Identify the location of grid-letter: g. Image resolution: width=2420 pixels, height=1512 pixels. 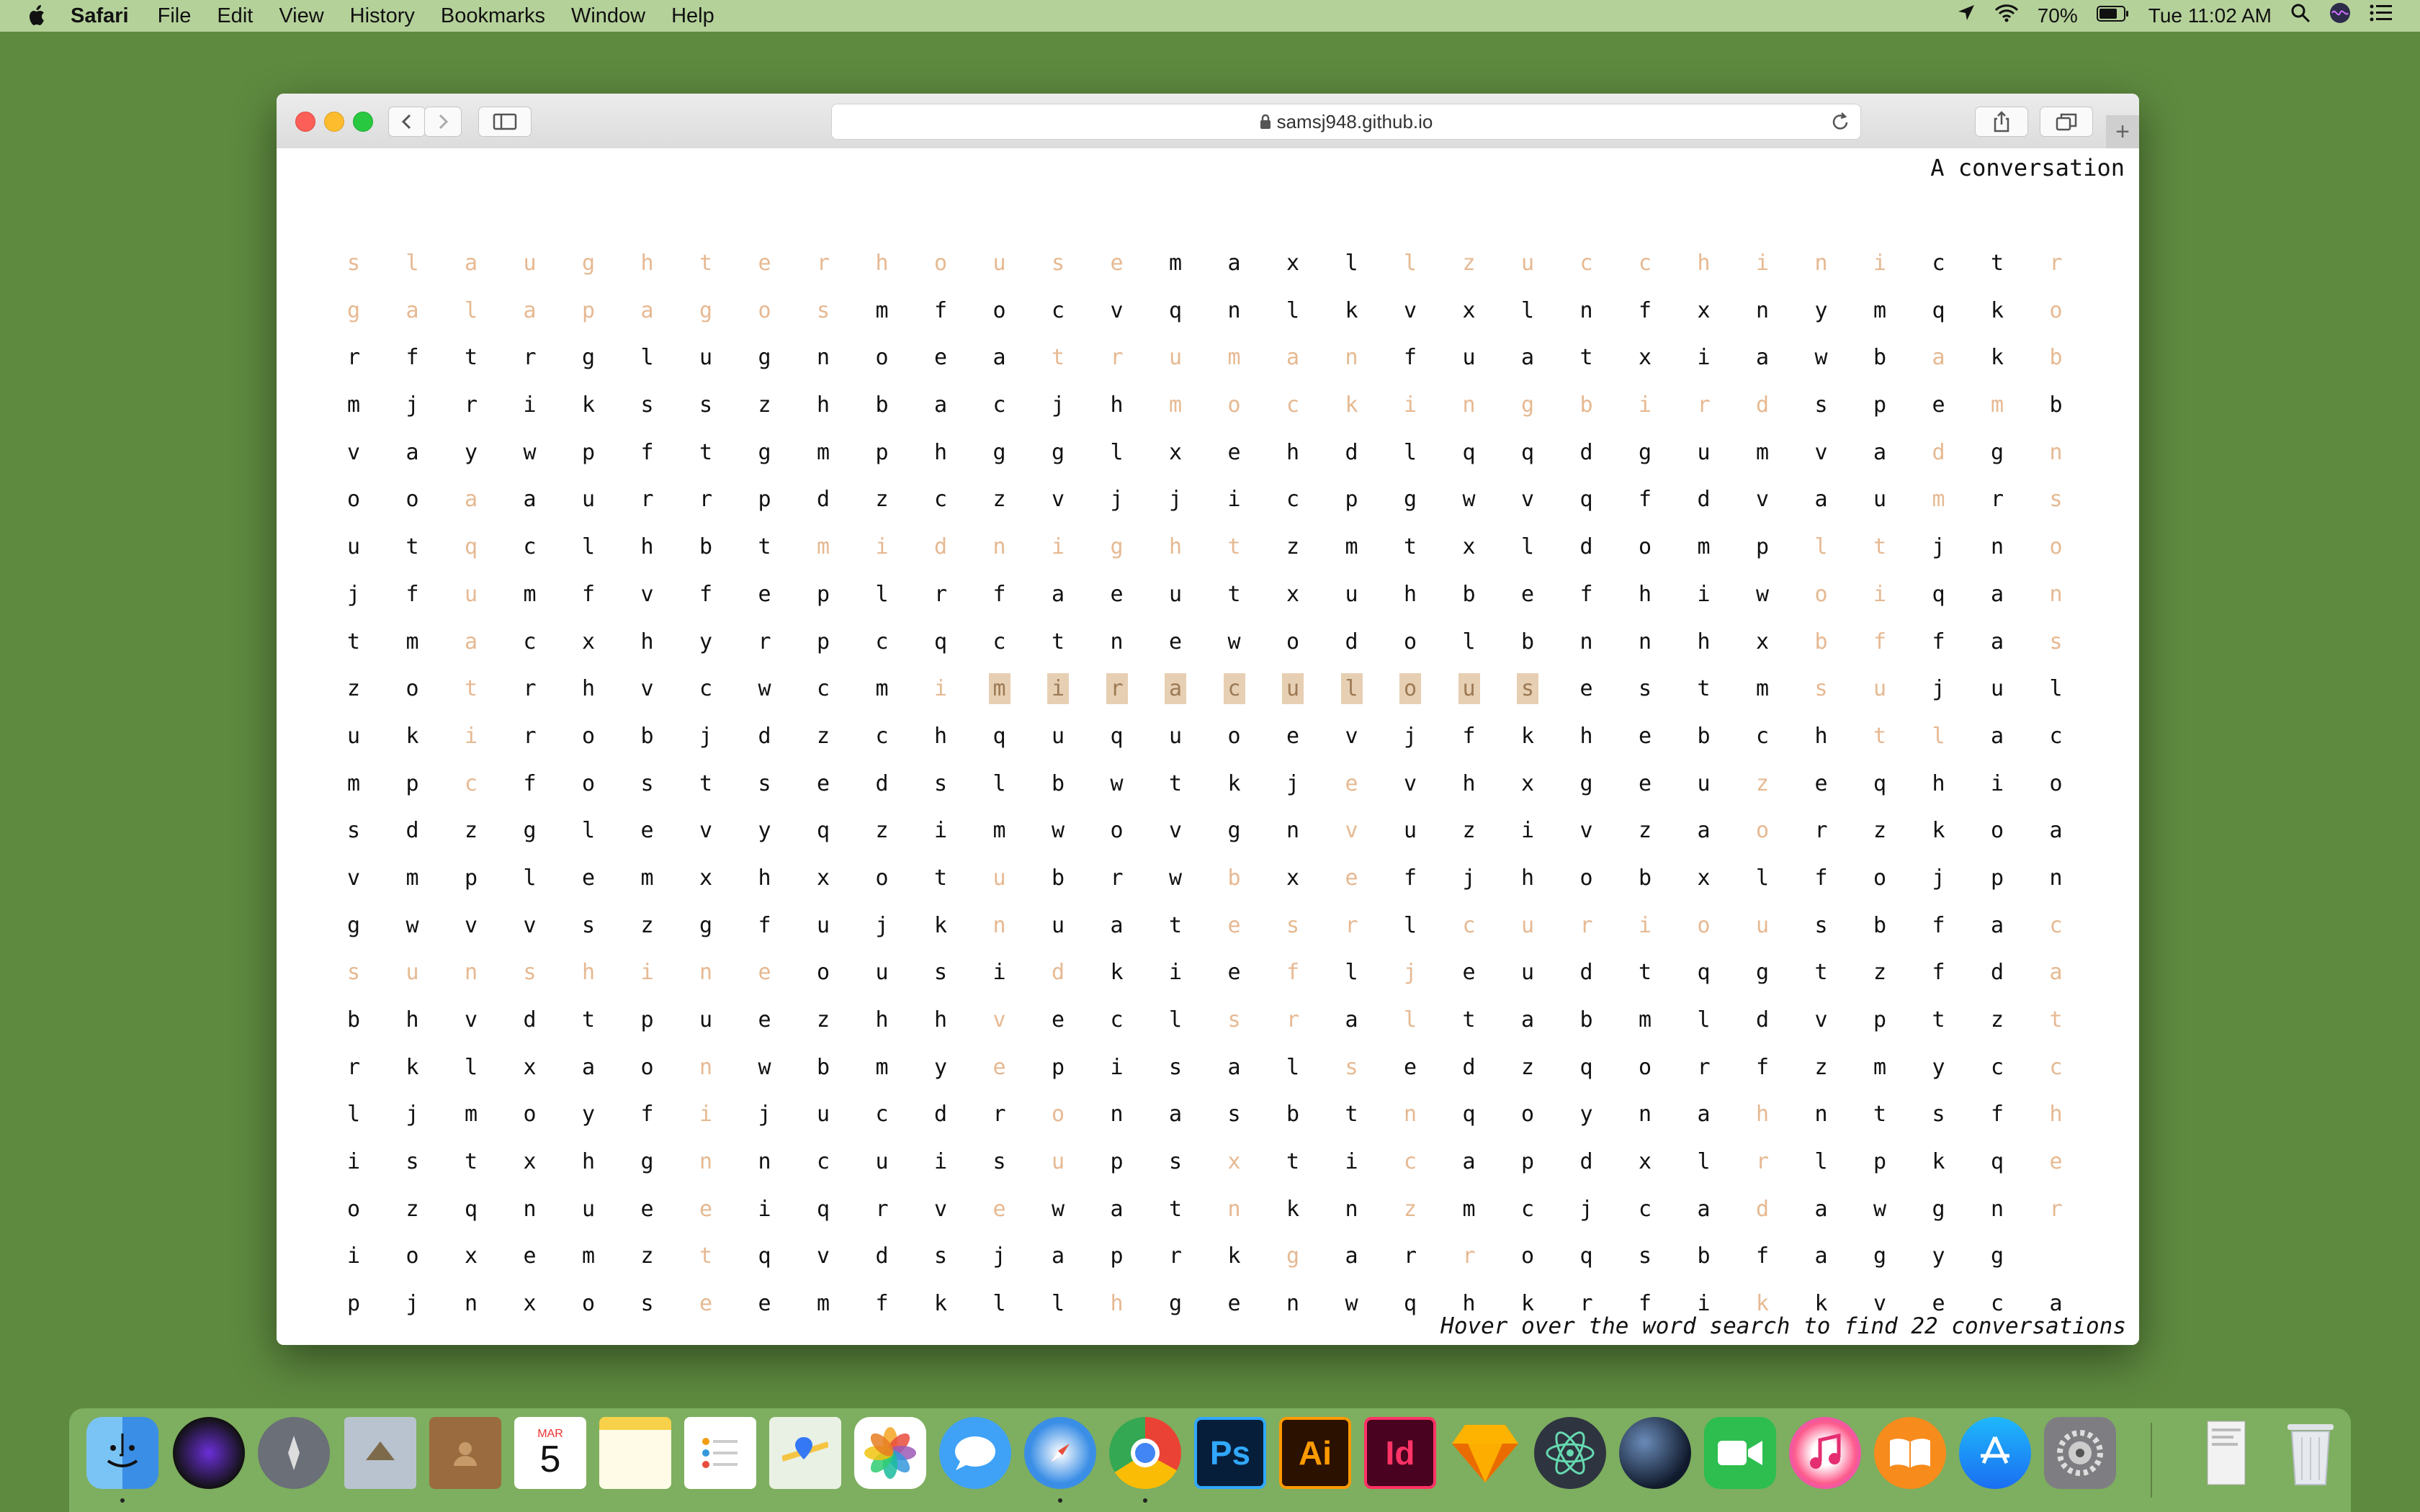
(1550, 414).